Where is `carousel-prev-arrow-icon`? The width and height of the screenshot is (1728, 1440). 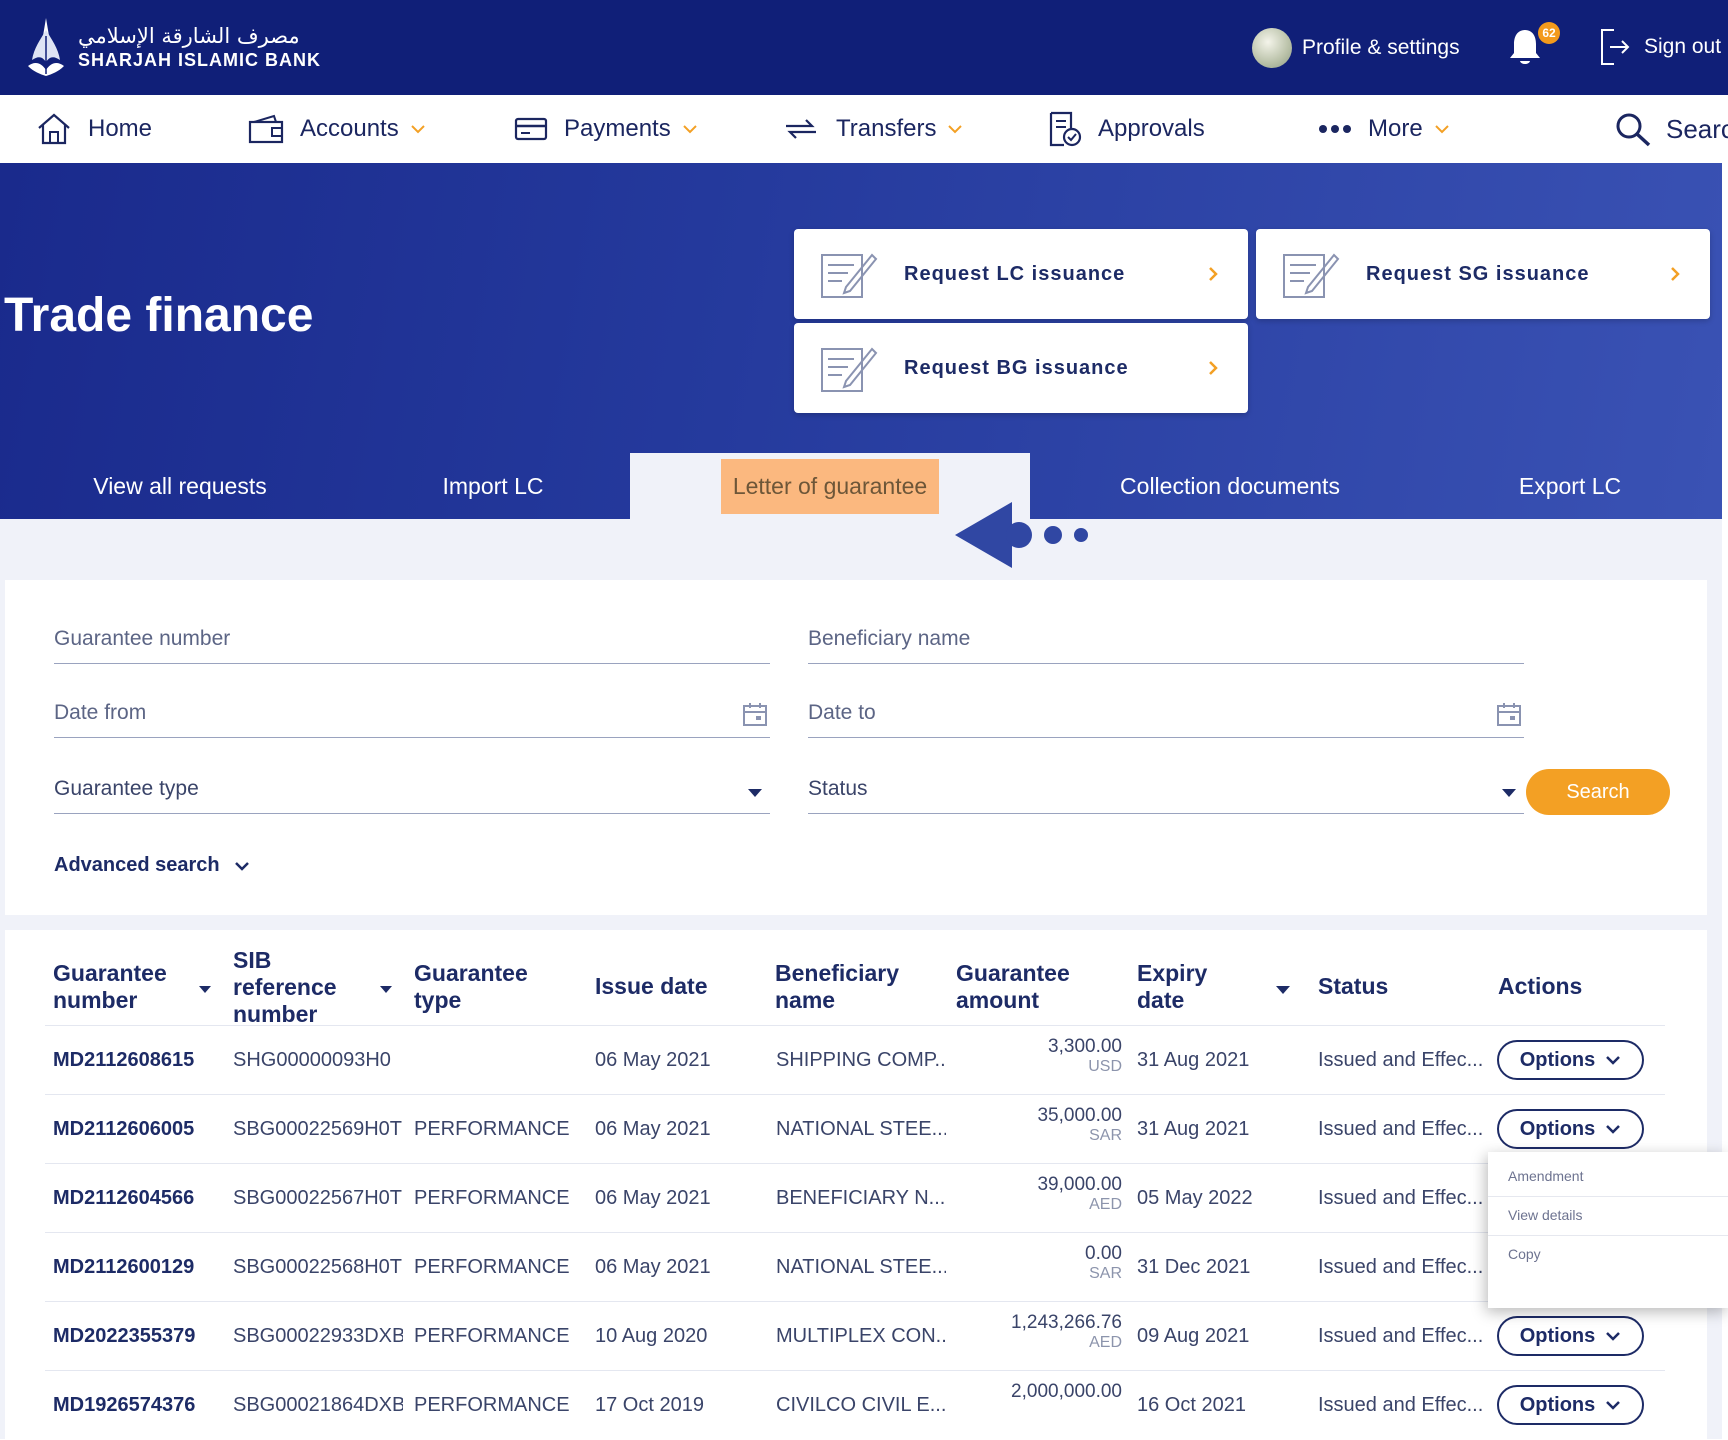
carousel-prev-arrow-icon is located at coordinates (983, 535).